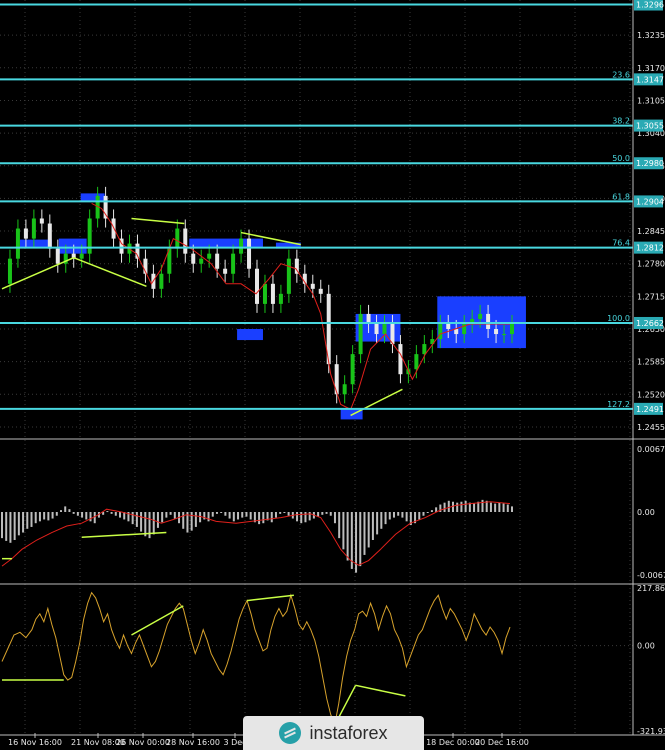 The height and width of the screenshot is (750, 665). I want to click on cci-y-tick-label: 217.864, so click(651, 588).